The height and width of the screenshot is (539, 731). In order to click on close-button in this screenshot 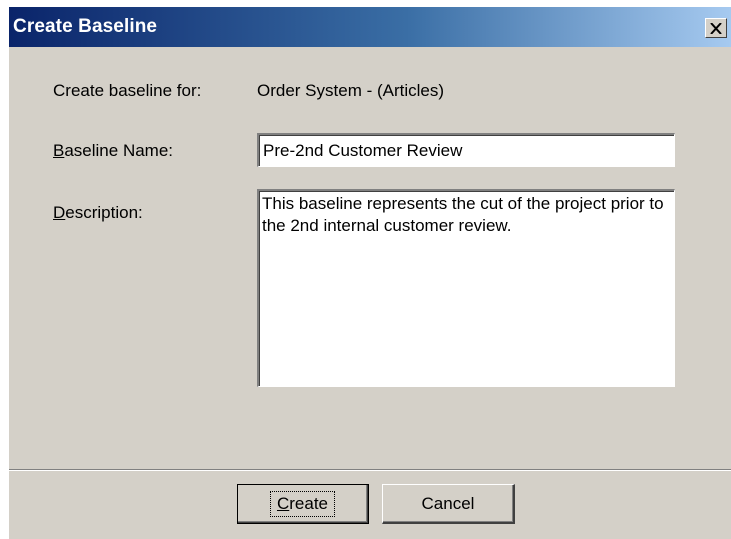, I will do `click(716, 28)`.